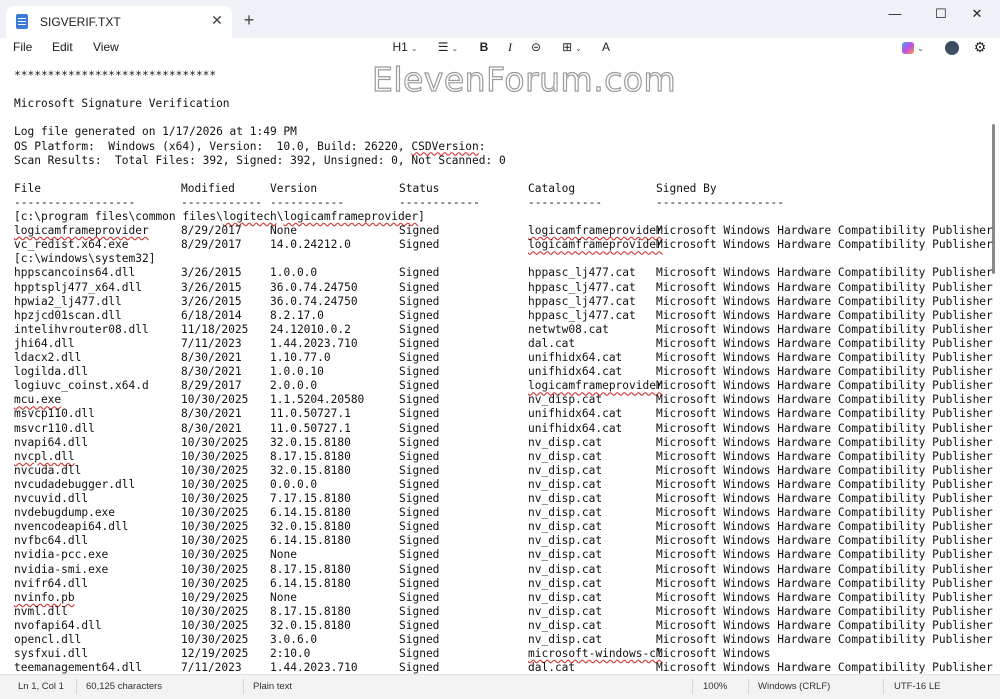  What do you see at coordinates (22, 47) in the screenshot?
I see `menu-file: File` at bounding box center [22, 47].